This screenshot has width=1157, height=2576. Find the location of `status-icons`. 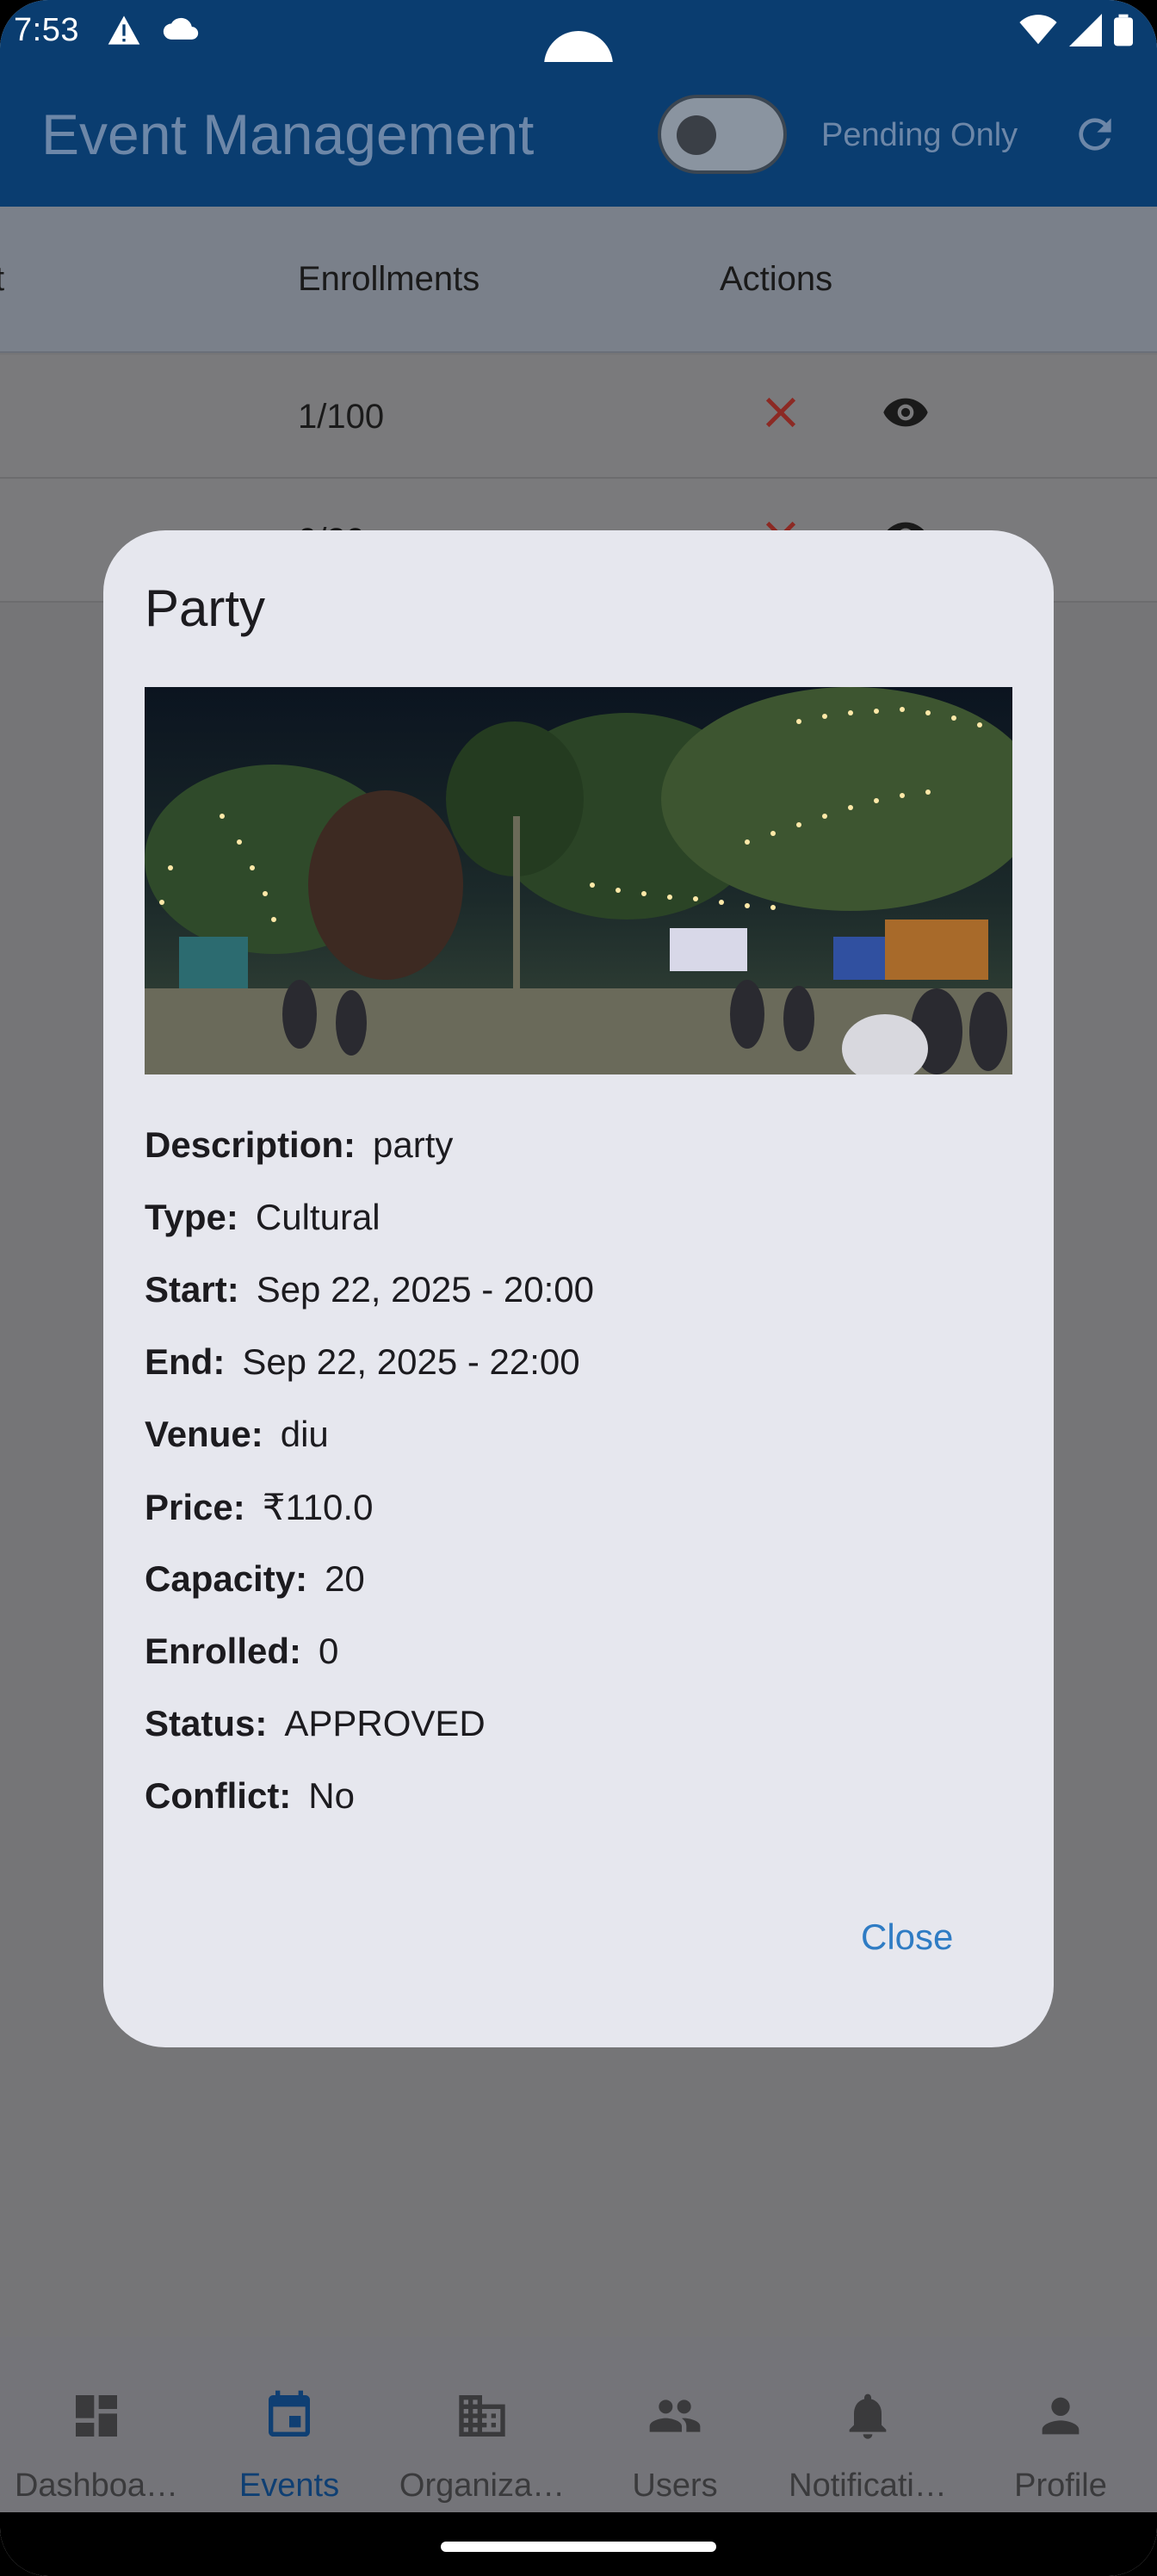

status-icons is located at coordinates (1076, 30).